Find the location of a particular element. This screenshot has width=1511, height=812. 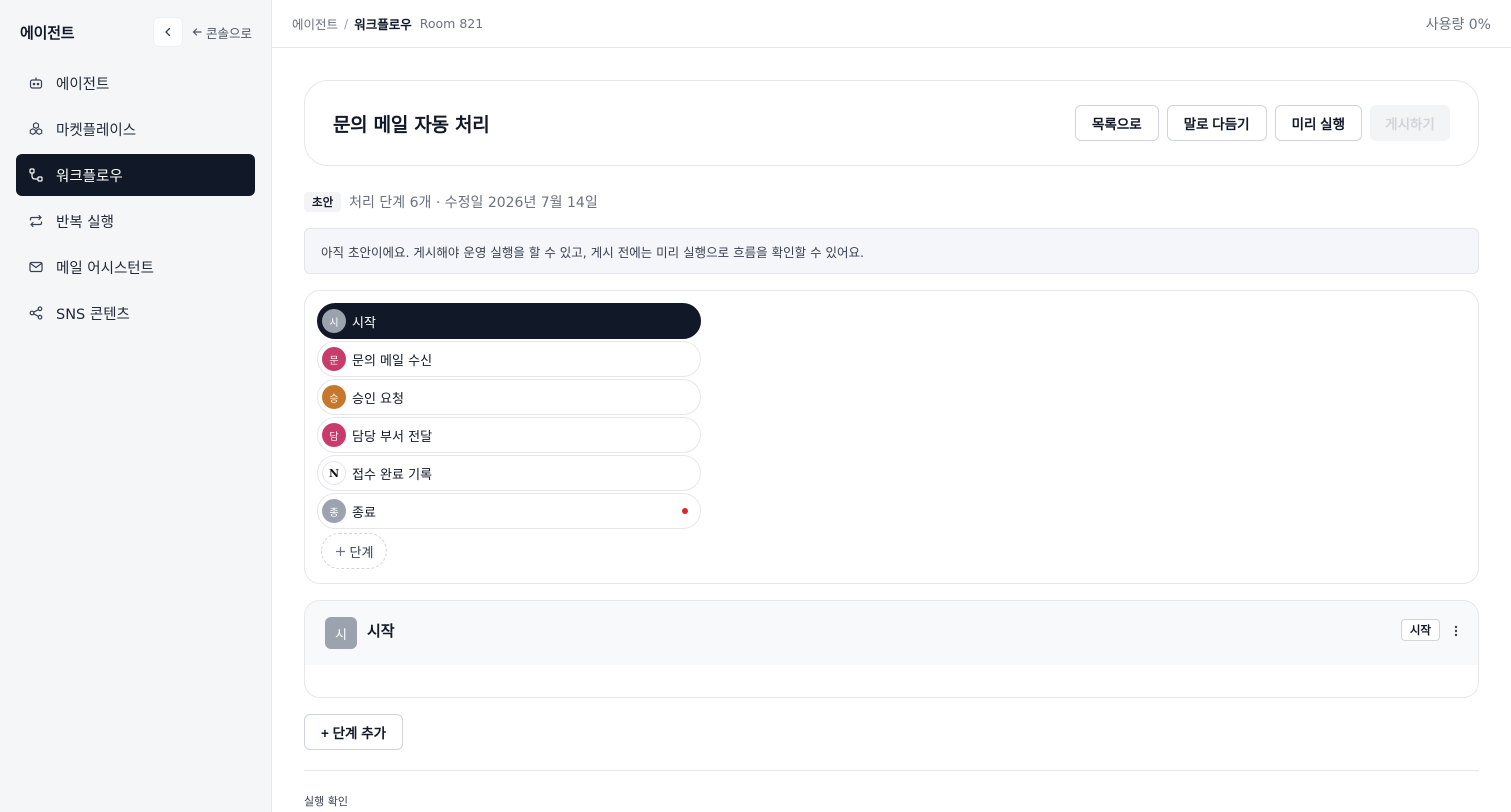

sidebar-item-sns-content: SNS 콘텐츠 is located at coordinates (135, 313).